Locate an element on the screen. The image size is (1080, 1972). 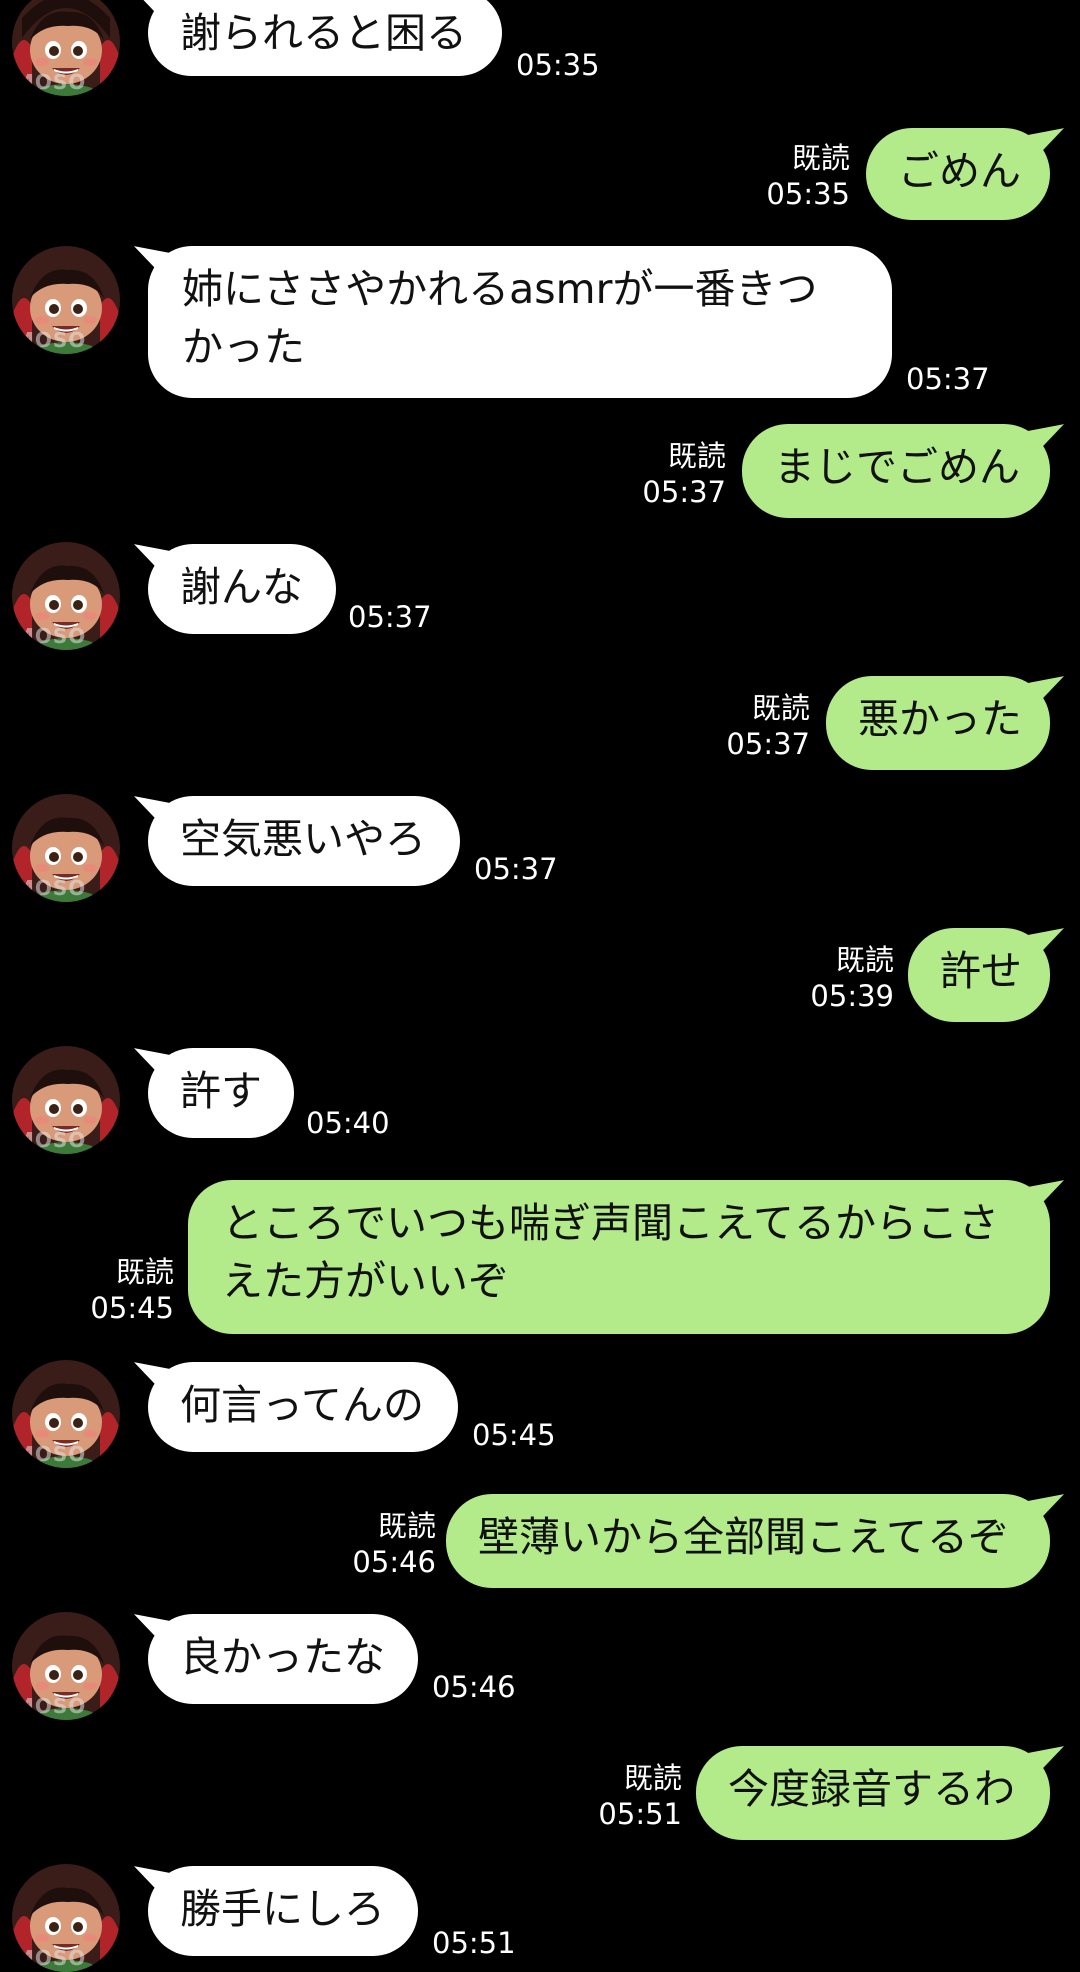
message-bubble: まじでごめん is located at coordinates (896, 471).